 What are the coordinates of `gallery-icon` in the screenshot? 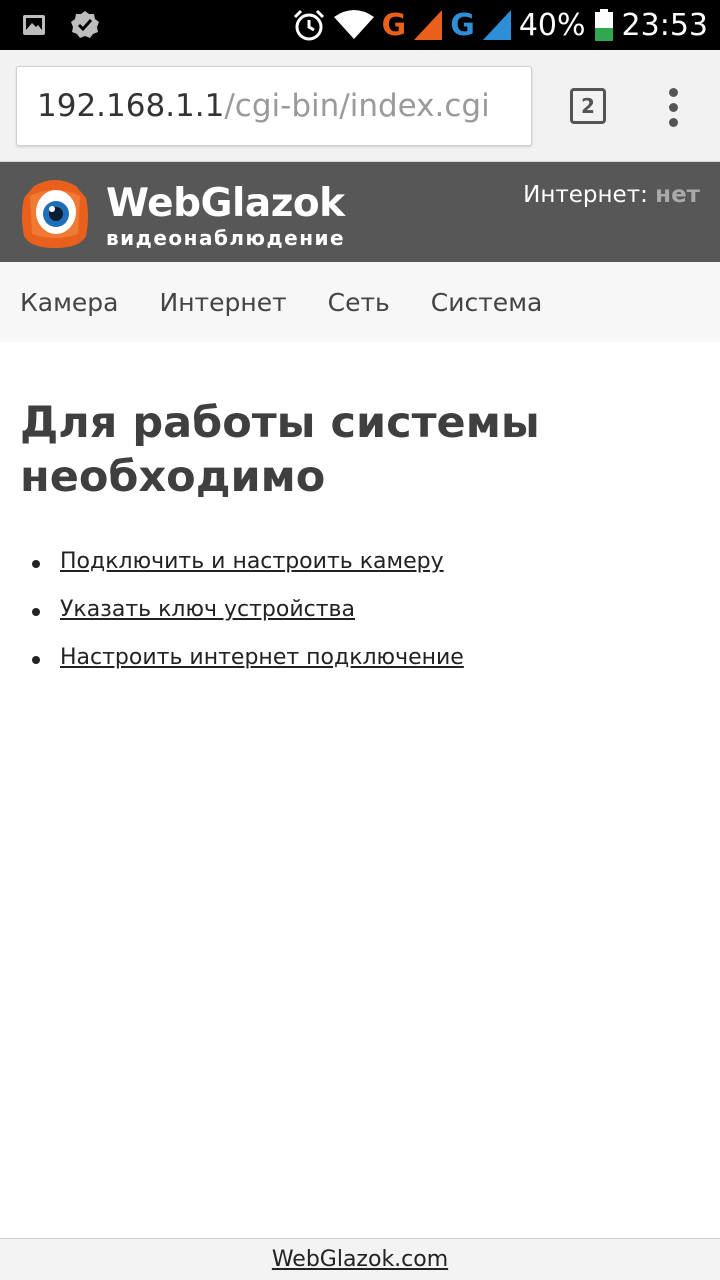 It's located at (34, 25).